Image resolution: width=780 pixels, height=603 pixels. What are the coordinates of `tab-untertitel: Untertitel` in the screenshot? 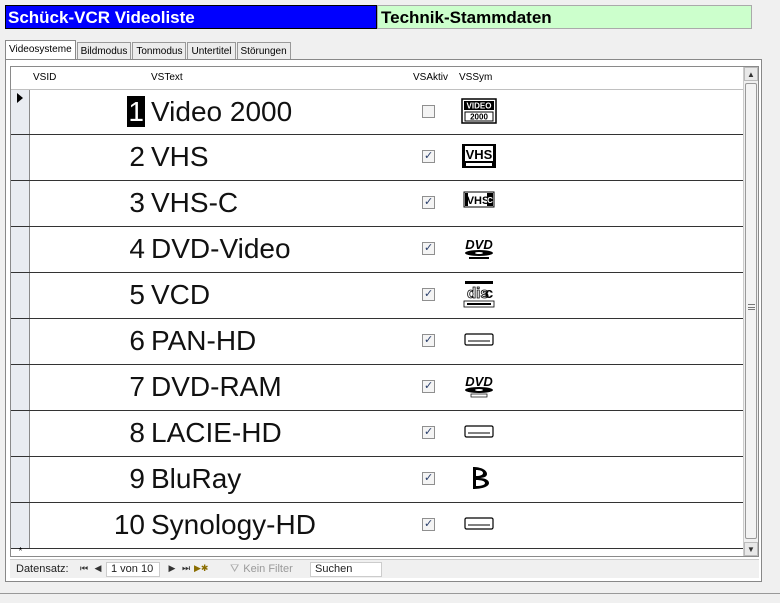 It's located at (211, 51).